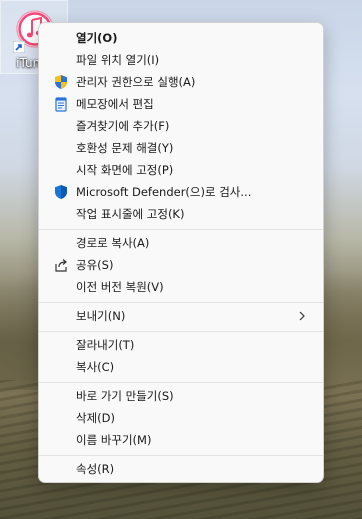 This screenshot has width=362, height=519. I want to click on menu-item-open: 열기(O), so click(181, 38).